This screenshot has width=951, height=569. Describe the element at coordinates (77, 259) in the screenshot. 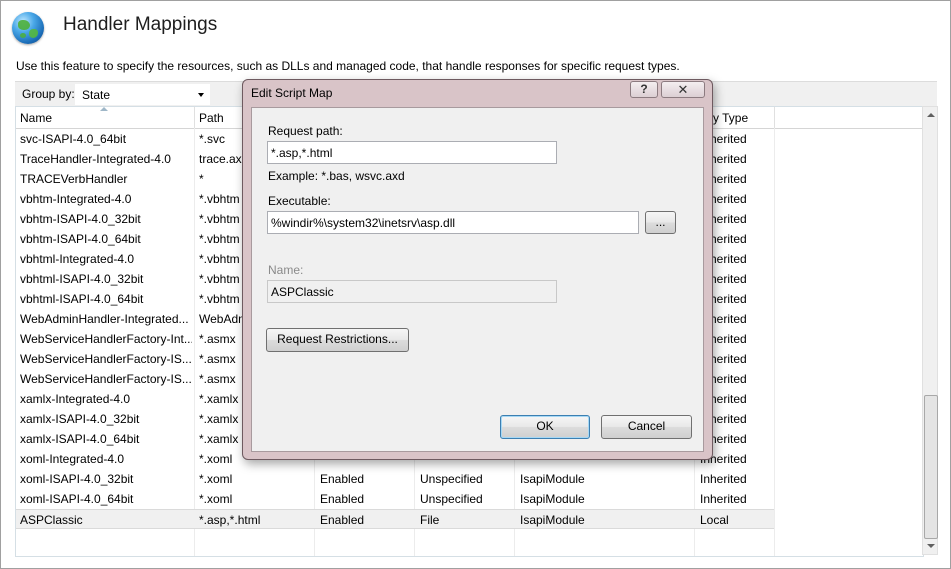

I see `table-cell: vbhtml-Integrated-4.0` at that location.